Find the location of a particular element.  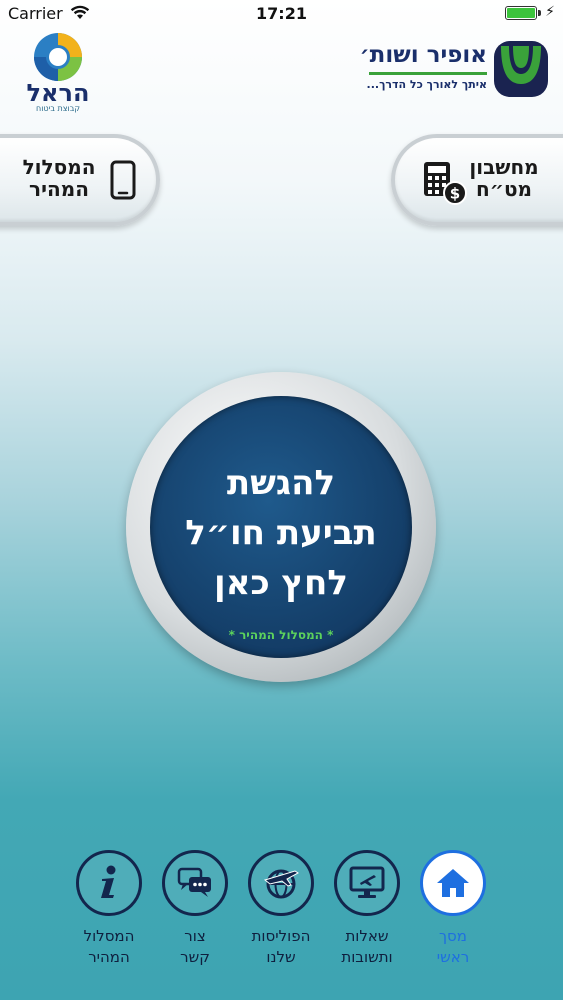

fast-track-label: המסלול המהיר is located at coordinates (59, 178).